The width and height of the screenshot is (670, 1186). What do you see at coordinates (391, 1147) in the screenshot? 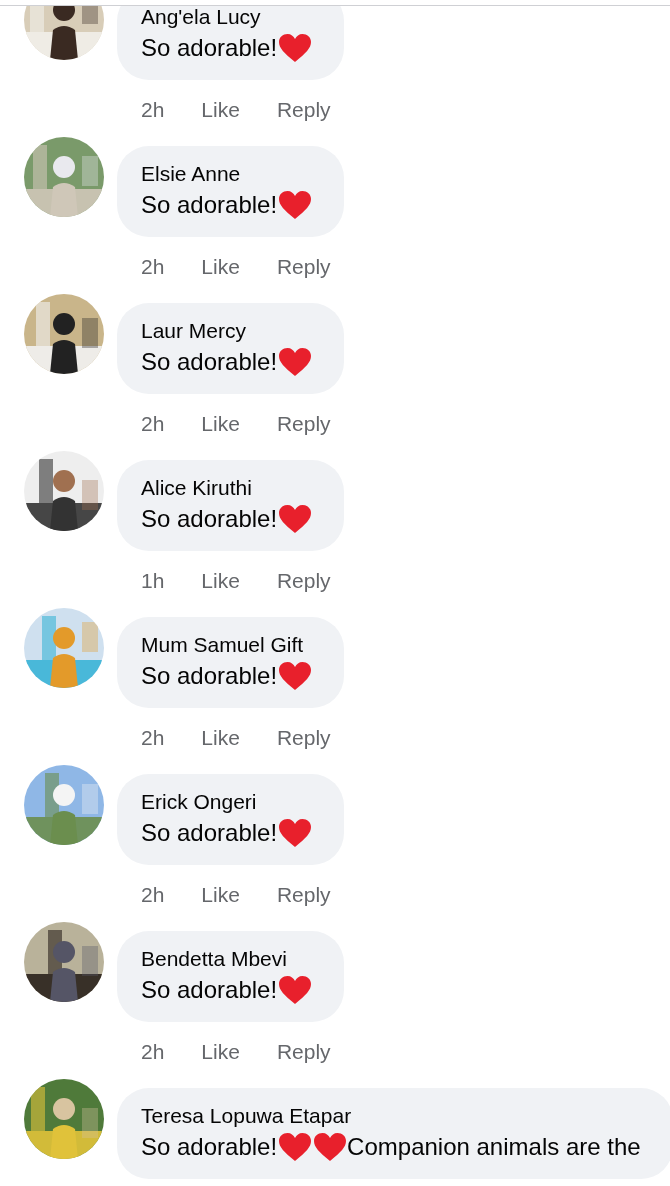
I see `comment-text: So adorable! Companion animals are the` at bounding box center [391, 1147].